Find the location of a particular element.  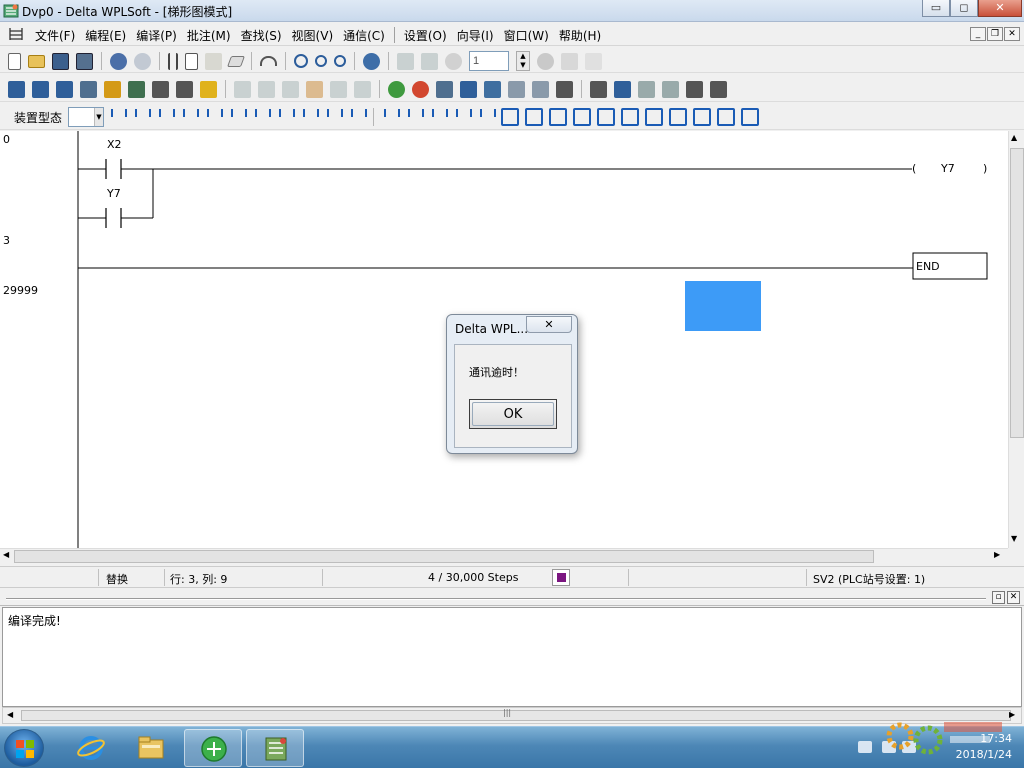

menu-file: 文件(F) is located at coordinates (55, 35).